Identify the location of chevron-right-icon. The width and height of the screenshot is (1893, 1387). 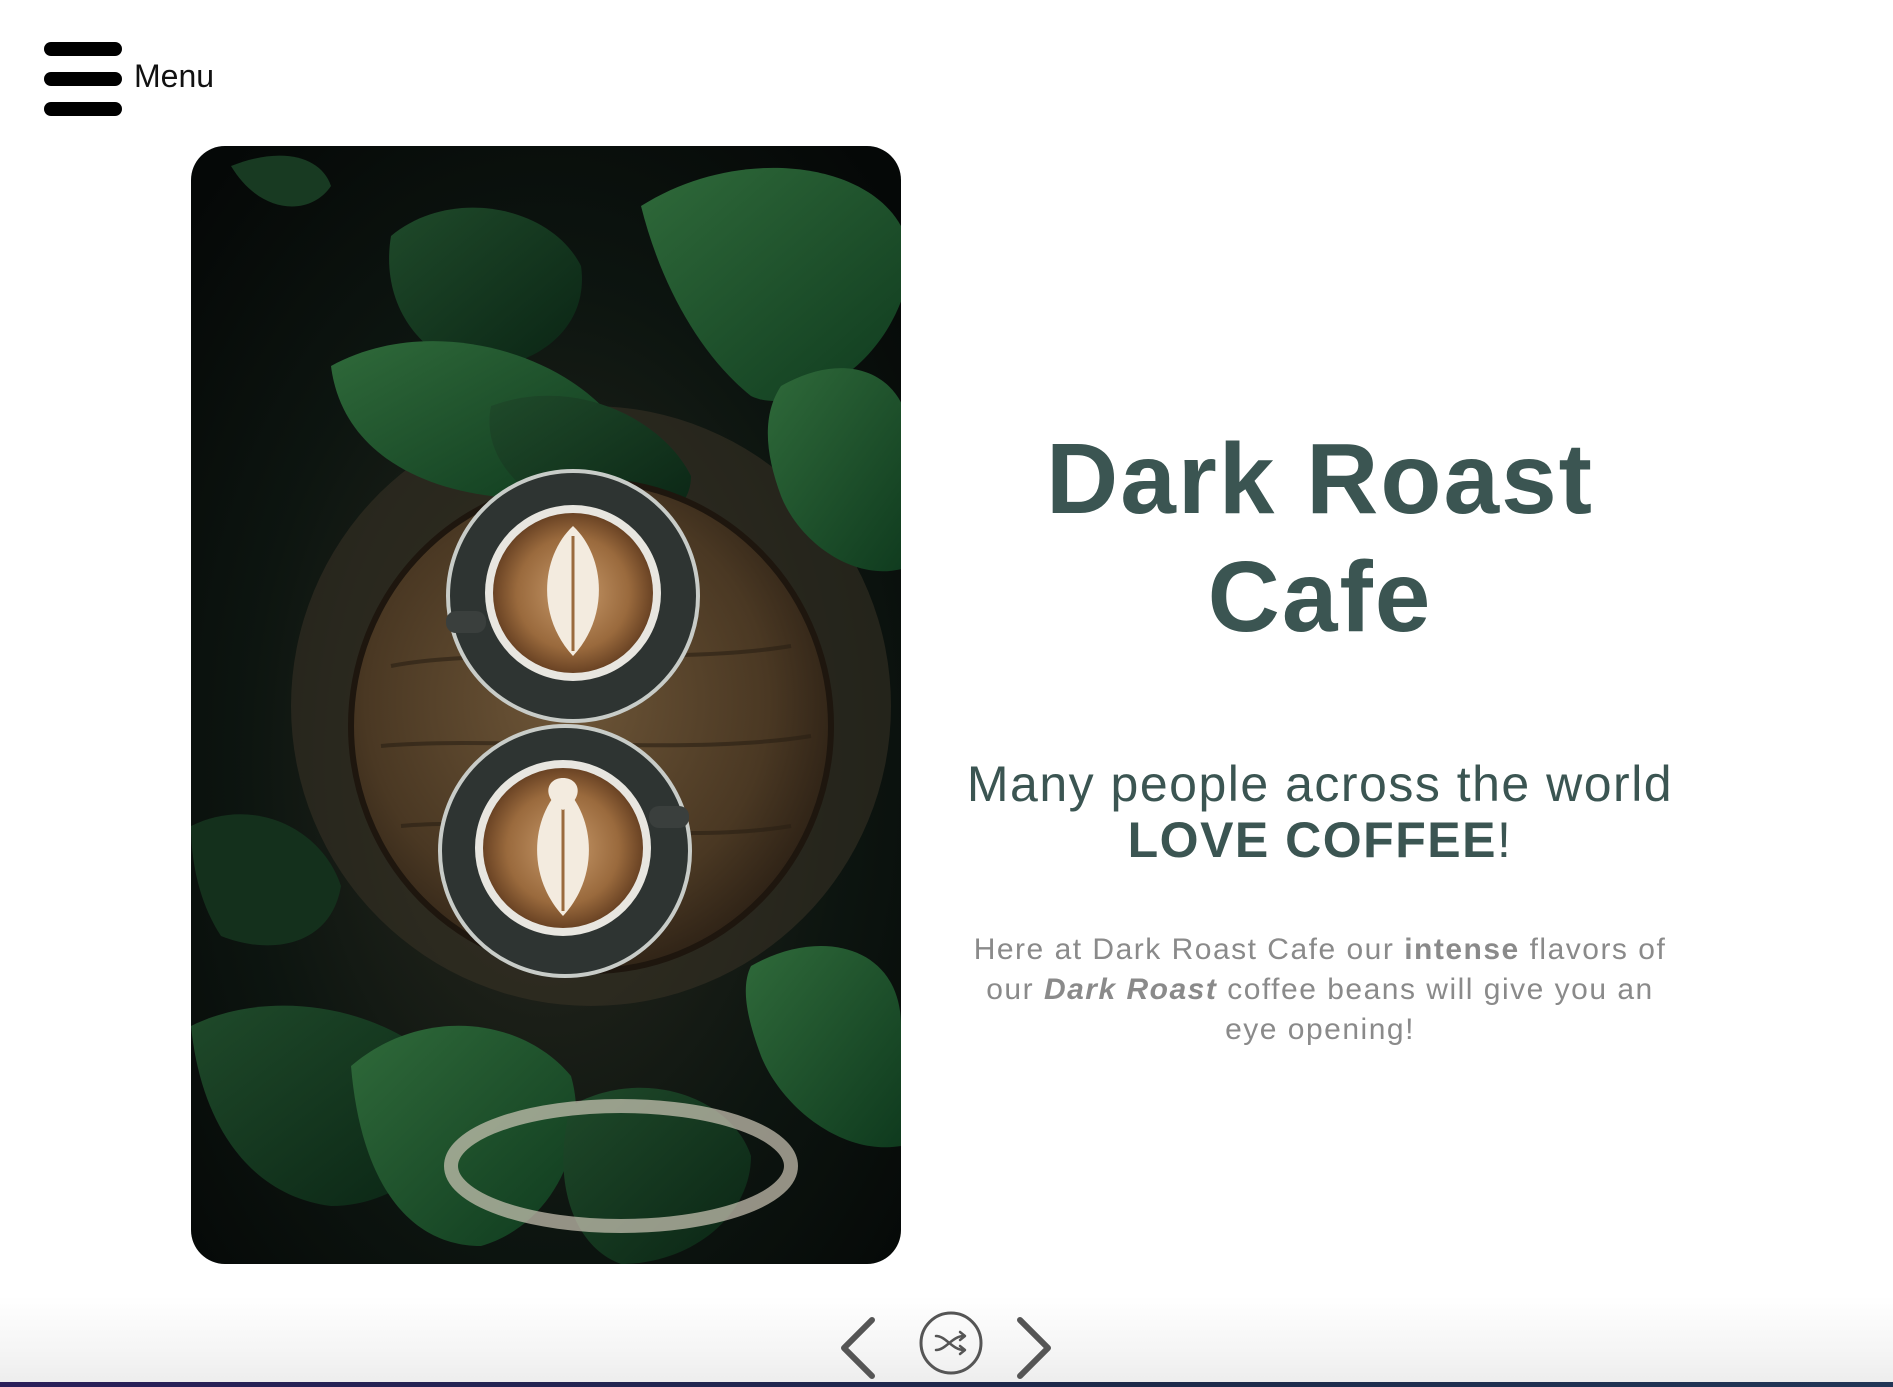
(1034, 1348).